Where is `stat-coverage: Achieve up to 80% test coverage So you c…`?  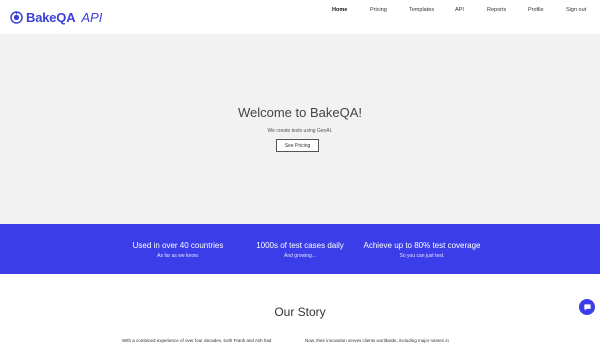
stat-coverage: Achieve up to 80% test coverage So you c… is located at coordinates (422, 250).